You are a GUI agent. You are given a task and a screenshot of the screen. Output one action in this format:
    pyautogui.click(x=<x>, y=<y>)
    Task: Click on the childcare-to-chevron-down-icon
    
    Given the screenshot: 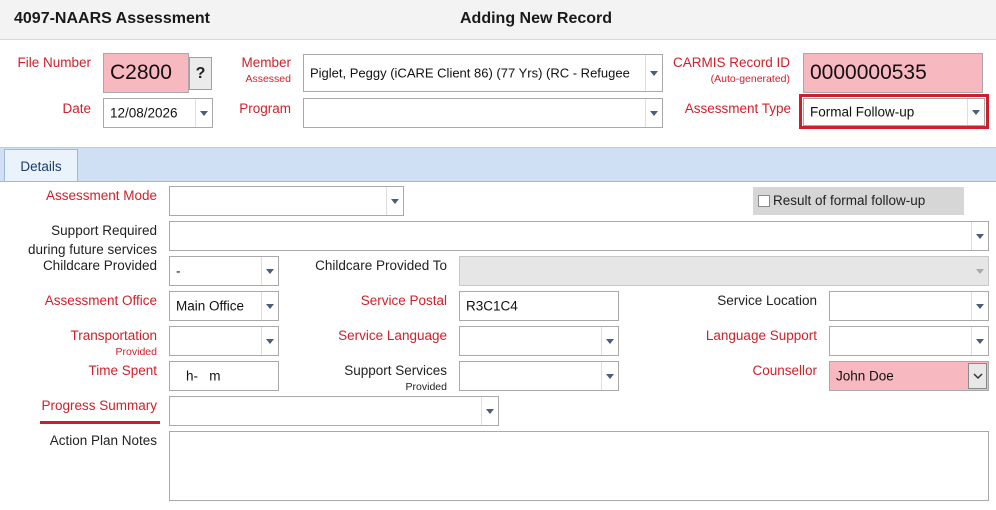 What is the action you would take?
    pyautogui.click(x=979, y=271)
    